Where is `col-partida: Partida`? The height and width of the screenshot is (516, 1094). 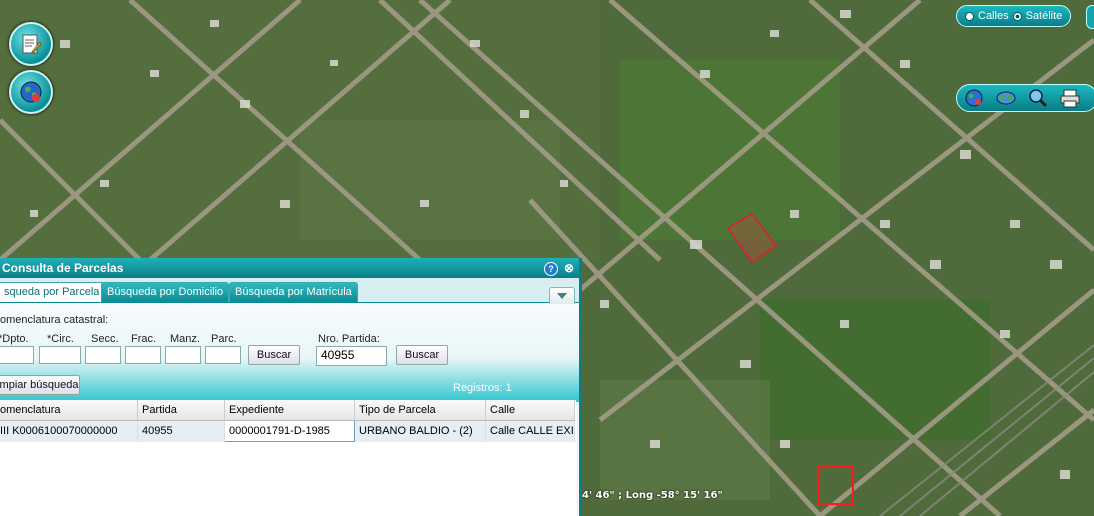
col-partida: Partida is located at coordinates (181, 410).